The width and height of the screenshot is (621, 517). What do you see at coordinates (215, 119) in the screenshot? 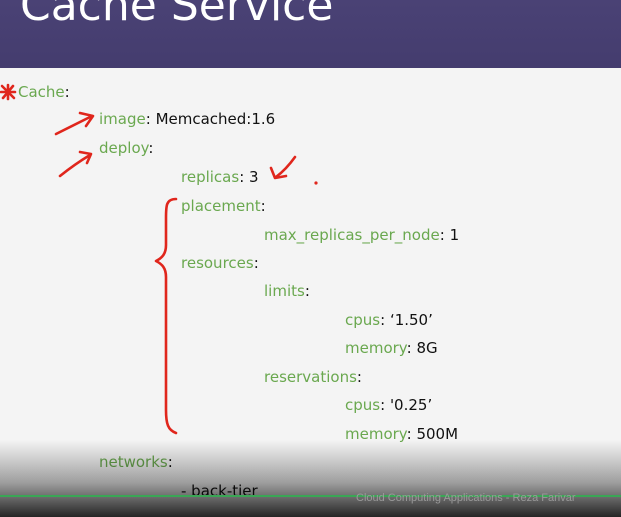
I see `yaml-value-image: Memcached:1.6` at bounding box center [215, 119].